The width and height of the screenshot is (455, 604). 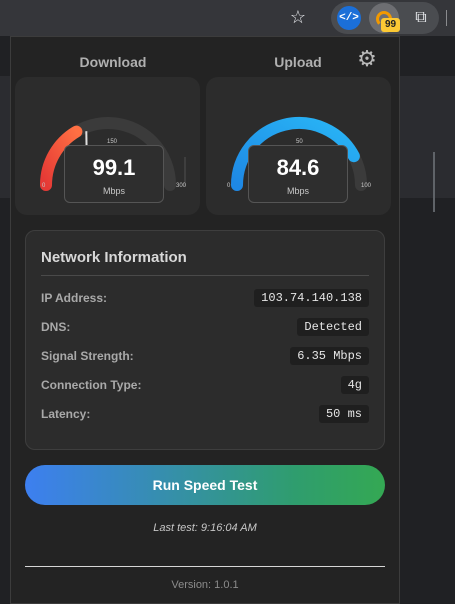 I want to click on info-value: 4g, so click(x=354, y=385).